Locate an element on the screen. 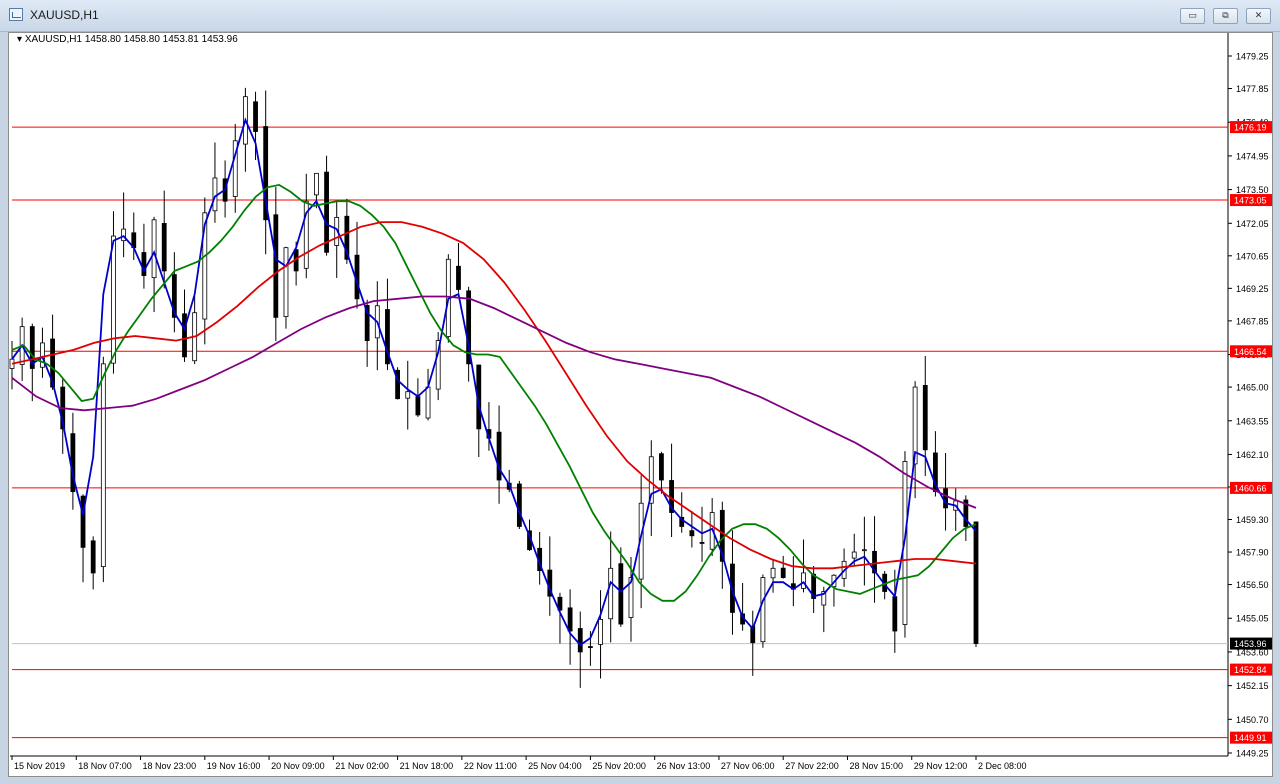 This screenshot has width=1280, height=784. x-tick-label: 15 Nov 2019 is located at coordinates (39, 766).